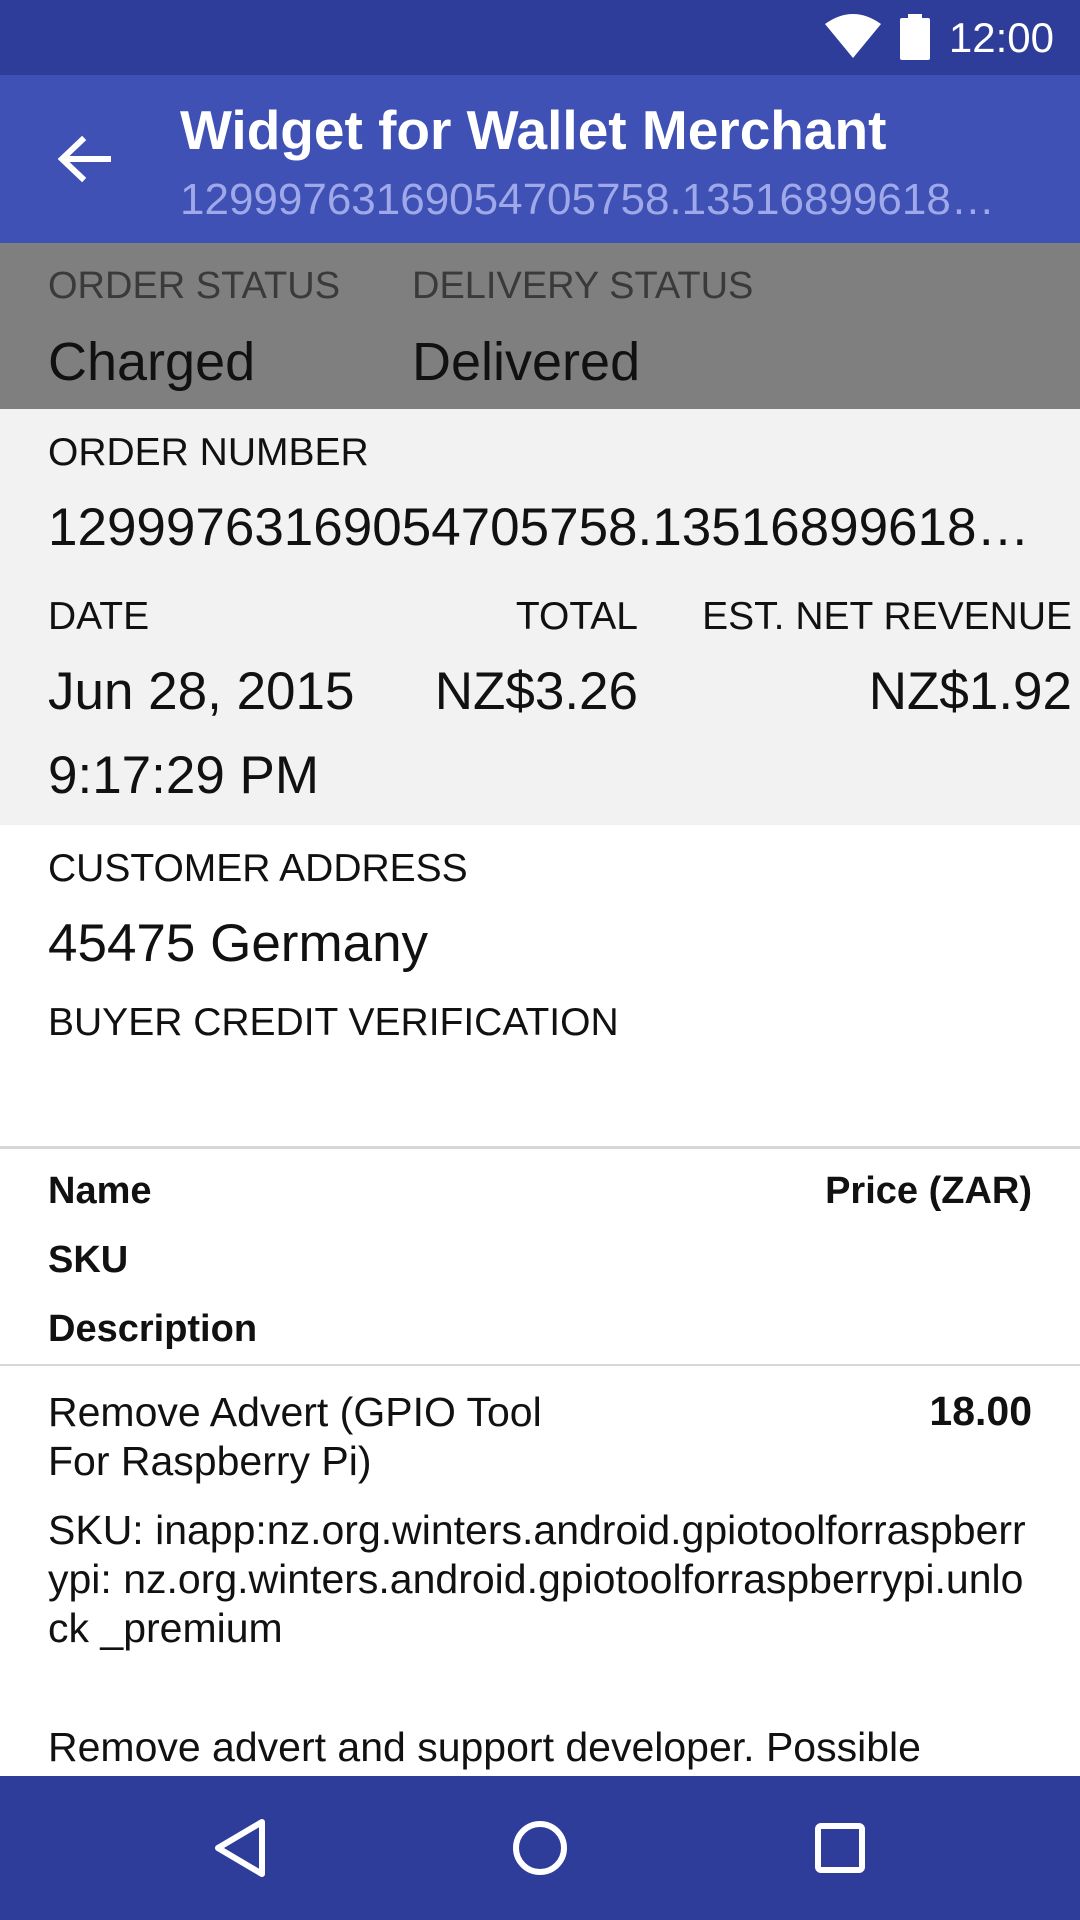 Image resolution: width=1080 pixels, height=1920 pixels. What do you see at coordinates (194, 286) in the screenshot?
I see `order-status-label: ORDER STATUS` at bounding box center [194, 286].